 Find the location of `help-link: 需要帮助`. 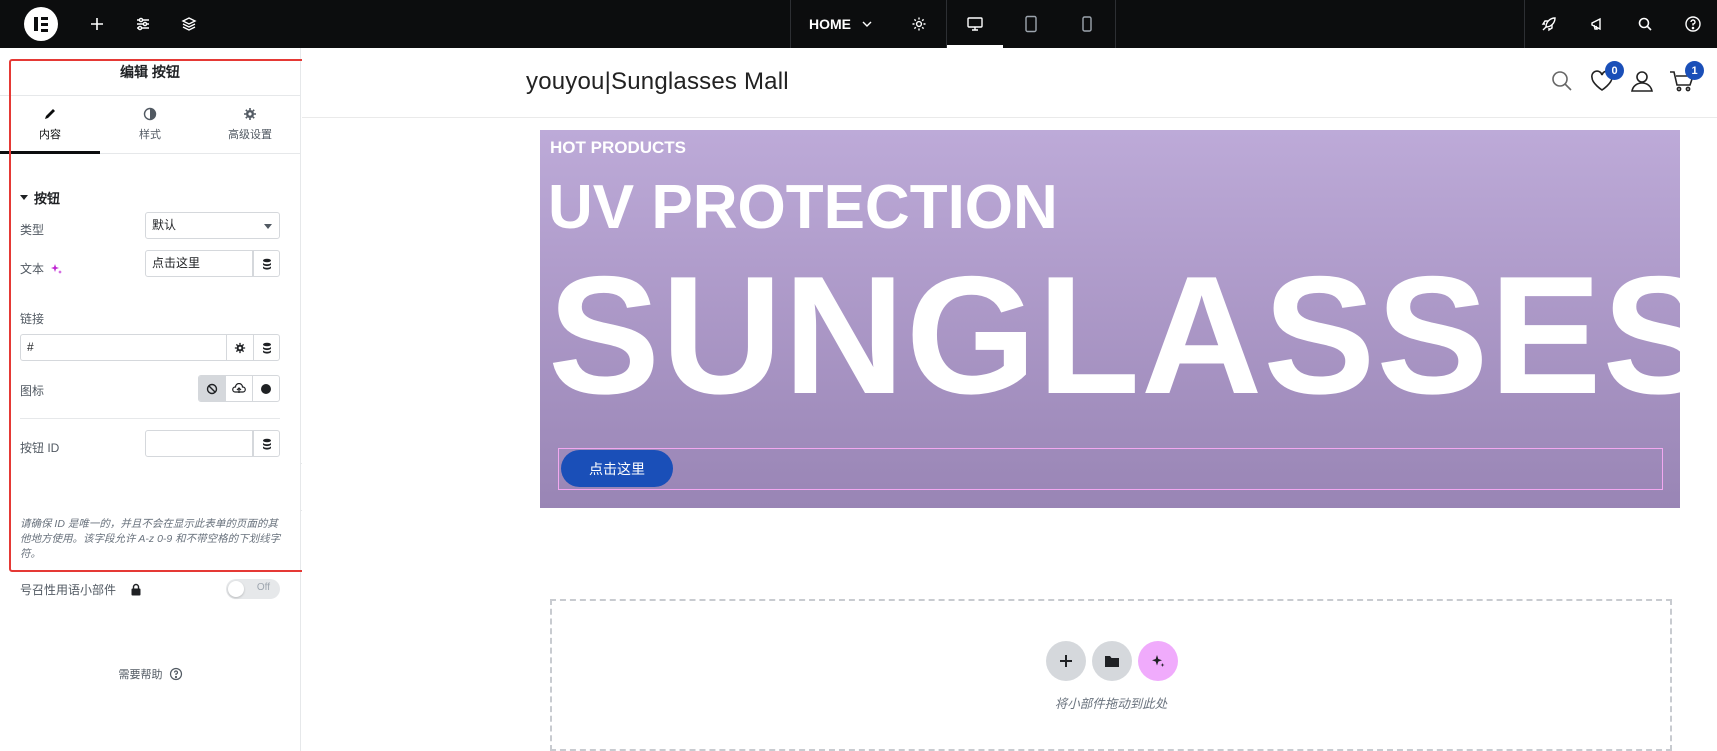

help-link: 需要帮助 is located at coordinates (150, 674).